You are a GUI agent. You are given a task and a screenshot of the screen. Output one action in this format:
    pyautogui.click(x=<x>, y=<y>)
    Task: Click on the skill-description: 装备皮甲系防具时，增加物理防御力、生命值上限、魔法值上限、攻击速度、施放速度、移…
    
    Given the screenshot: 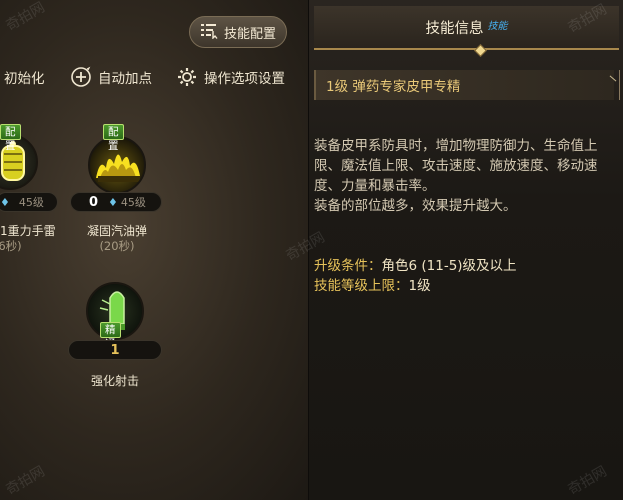 What is the action you would take?
    pyautogui.click(x=465, y=176)
    